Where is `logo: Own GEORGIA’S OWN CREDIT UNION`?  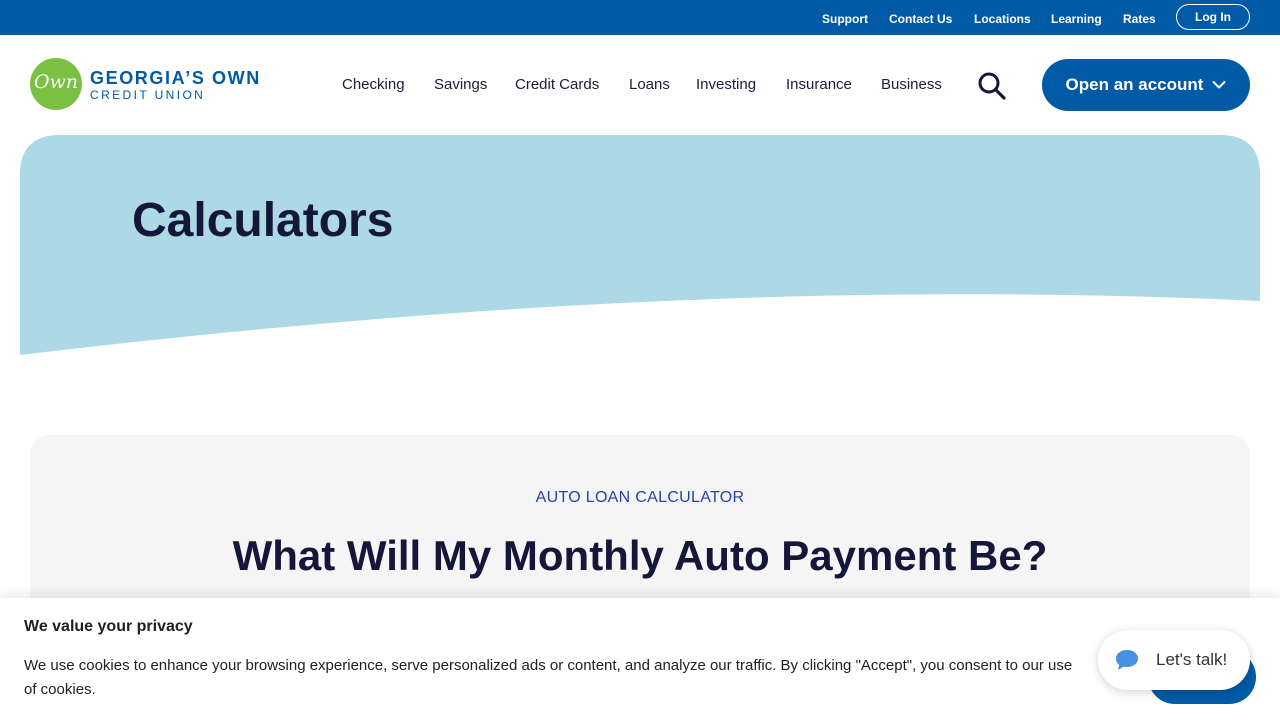
logo: Own GEORGIA’S OWN CREDIT UNION is located at coordinates (155, 85).